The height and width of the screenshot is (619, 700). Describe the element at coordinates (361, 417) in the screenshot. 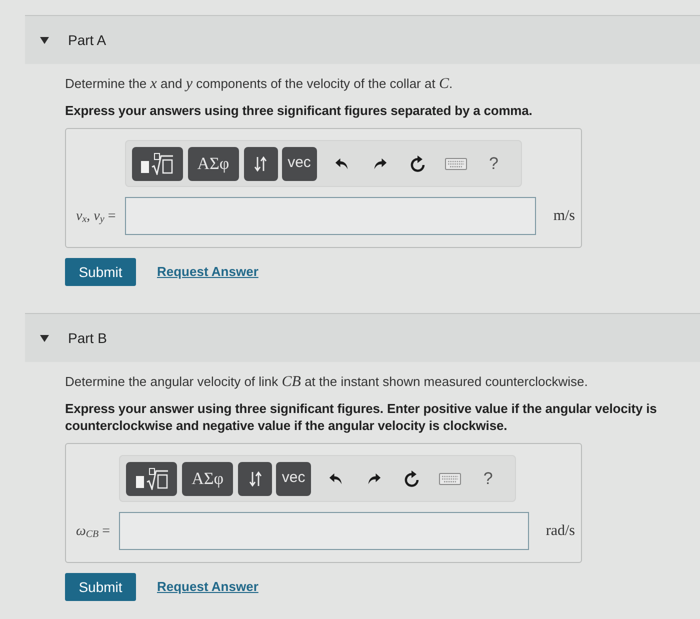

I see `instruction-text: Express your answer using three significant figures. Enter positive value if the angular velocity is counterclockwise and negative value if the angular velocity is clockwise.` at that location.